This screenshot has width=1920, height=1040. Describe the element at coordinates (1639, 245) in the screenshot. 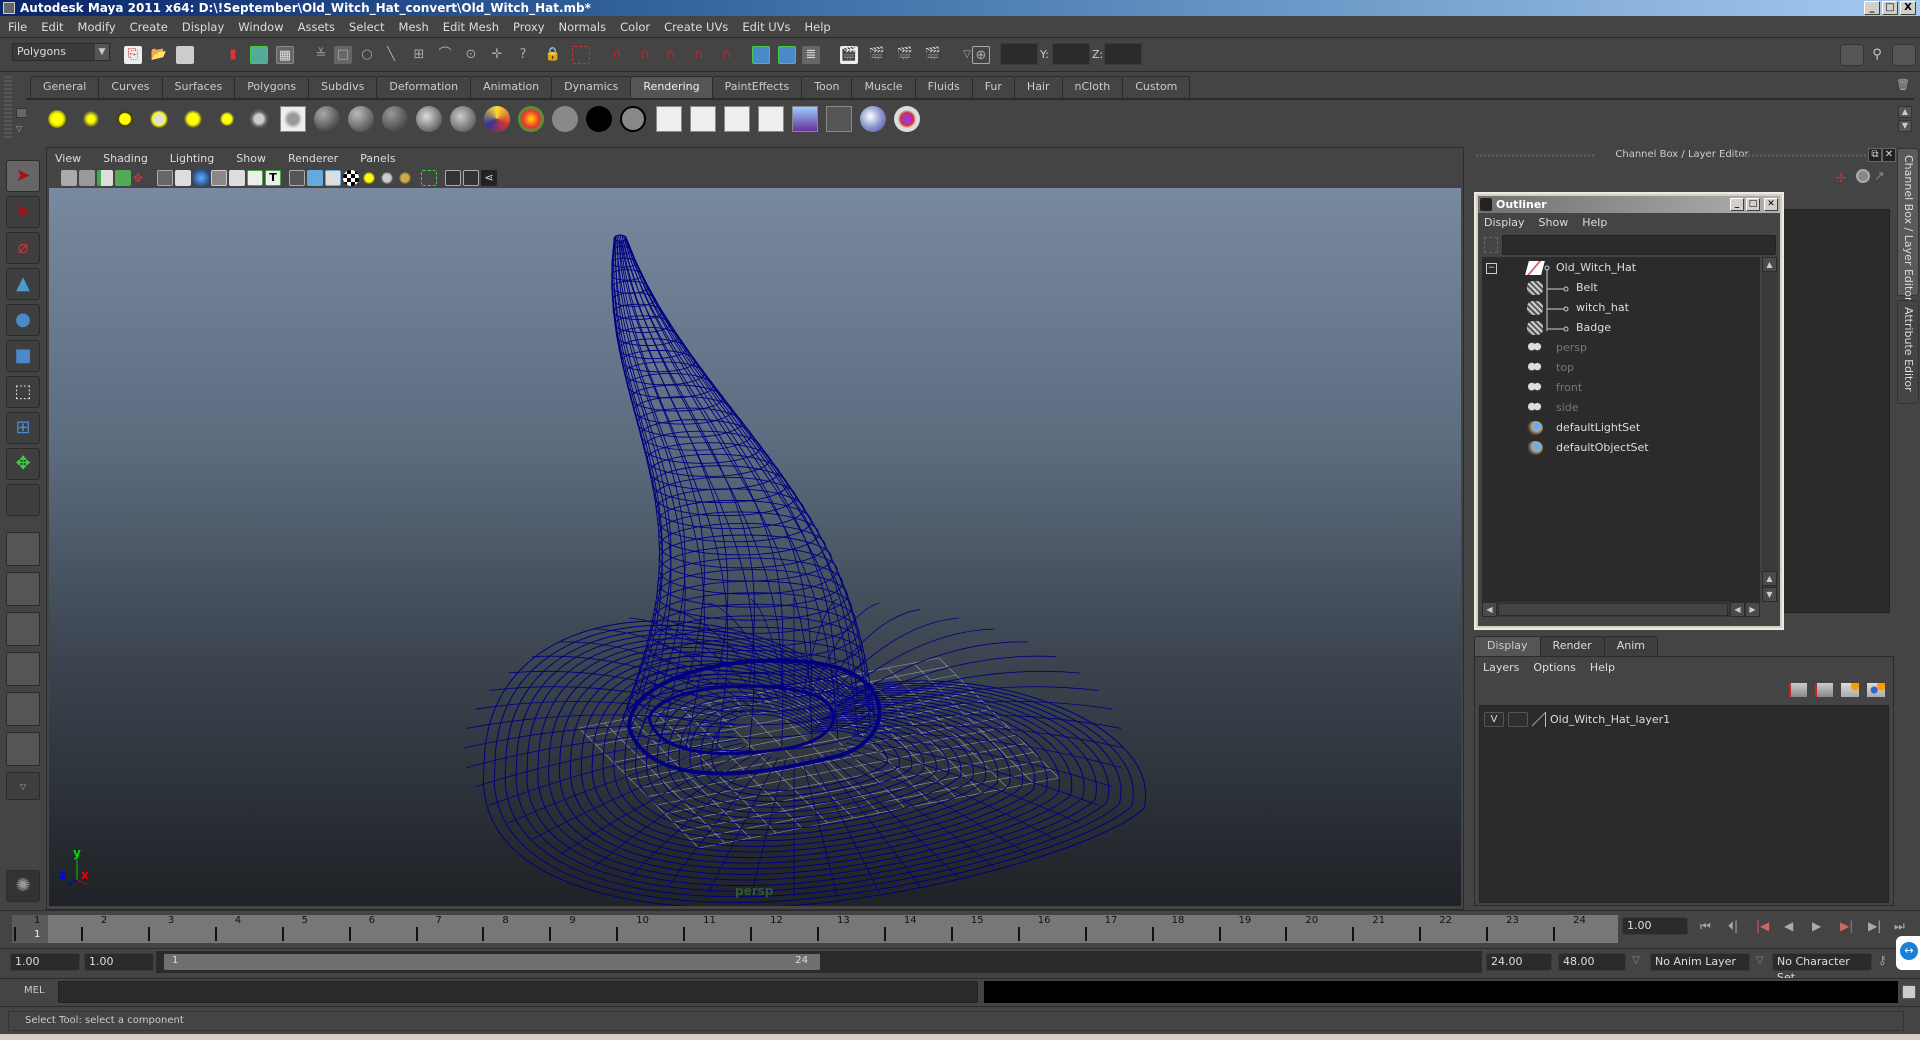

I see `outliner-search-input` at that location.